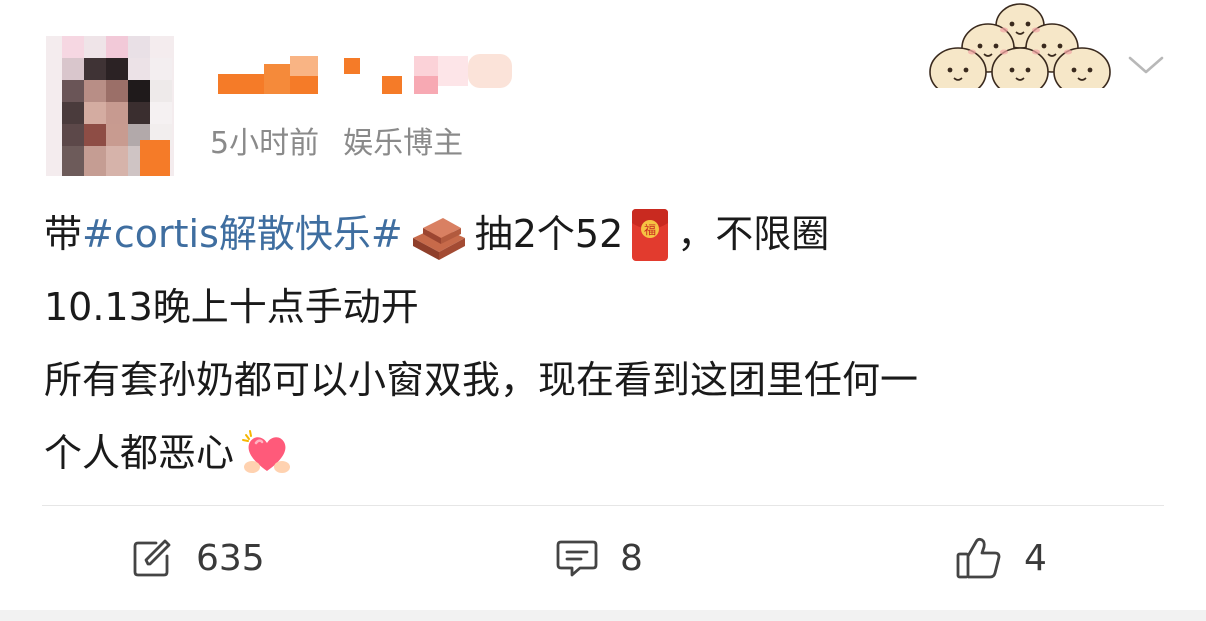  Describe the element at coordinates (603, 505) in the screenshot. I see `divider` at that location.